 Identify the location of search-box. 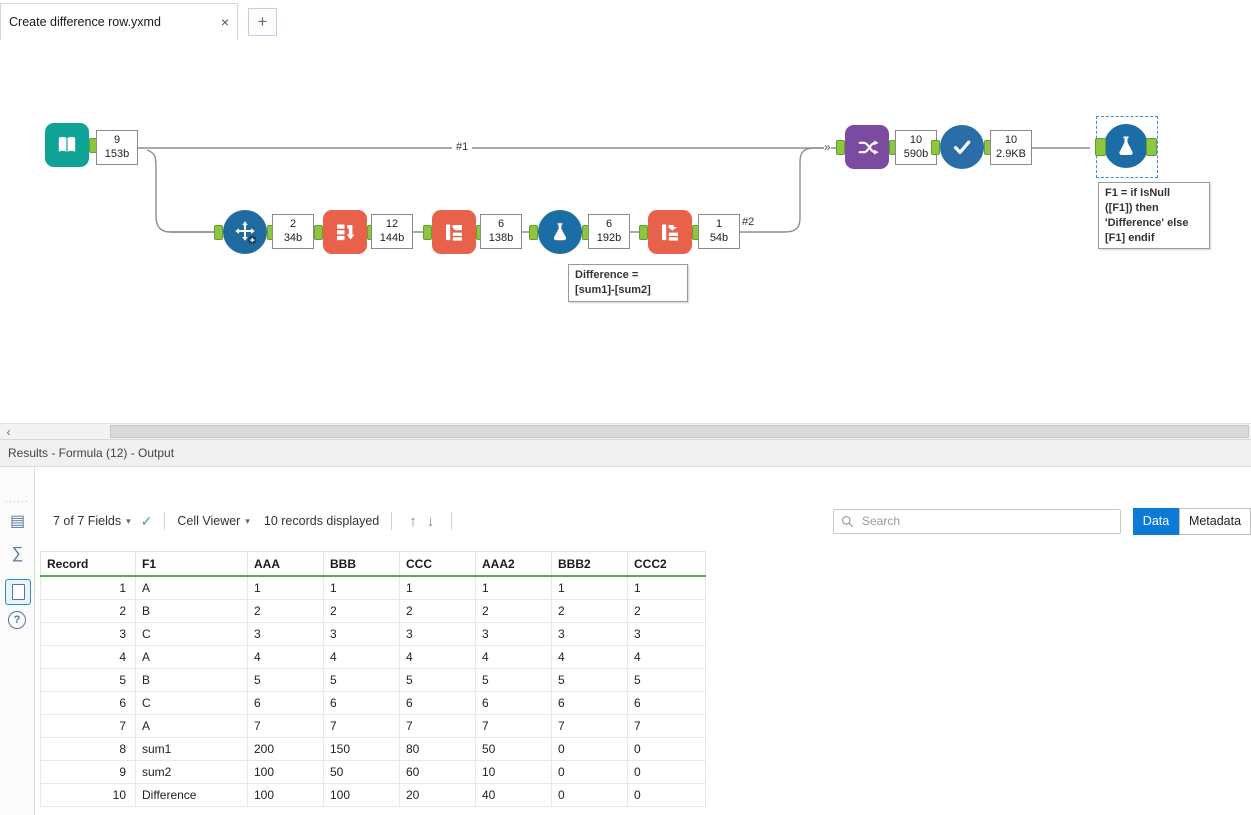
(977, 521).